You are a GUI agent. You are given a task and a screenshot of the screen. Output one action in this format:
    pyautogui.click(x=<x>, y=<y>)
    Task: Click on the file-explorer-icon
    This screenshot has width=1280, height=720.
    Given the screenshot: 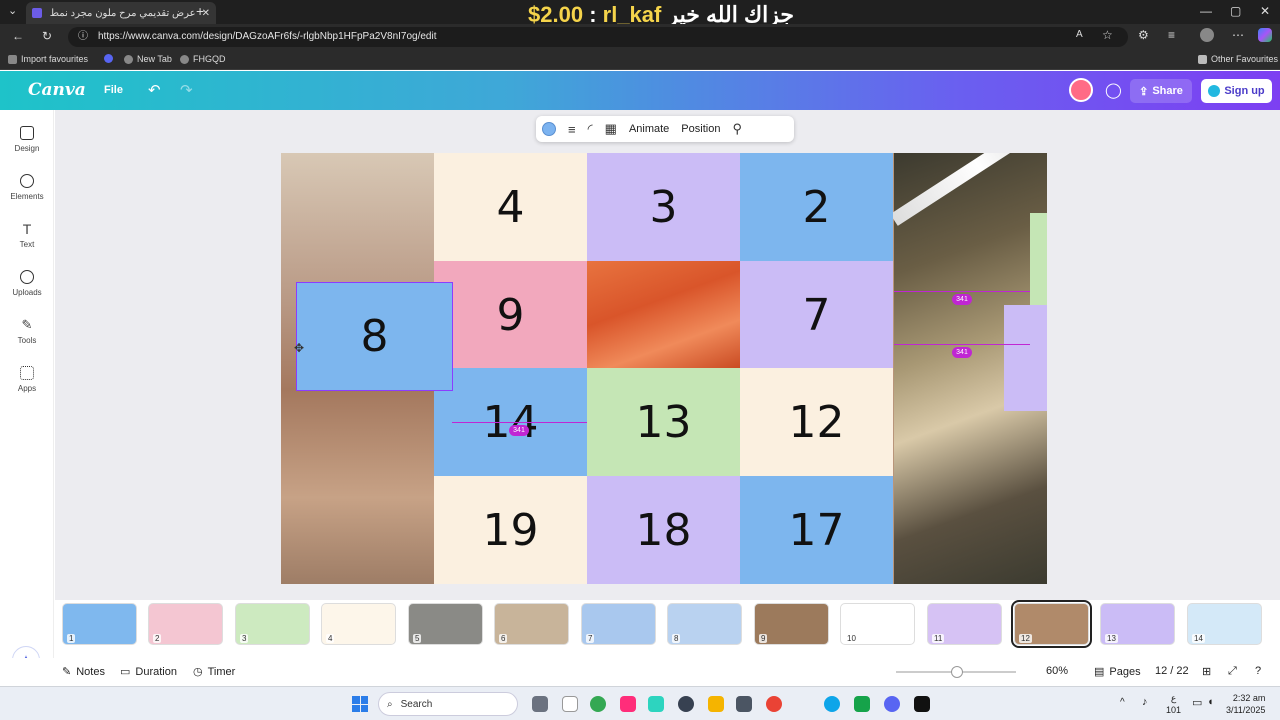 What is the action you would take?
    pyautogui.click(x=716, y=704)
    